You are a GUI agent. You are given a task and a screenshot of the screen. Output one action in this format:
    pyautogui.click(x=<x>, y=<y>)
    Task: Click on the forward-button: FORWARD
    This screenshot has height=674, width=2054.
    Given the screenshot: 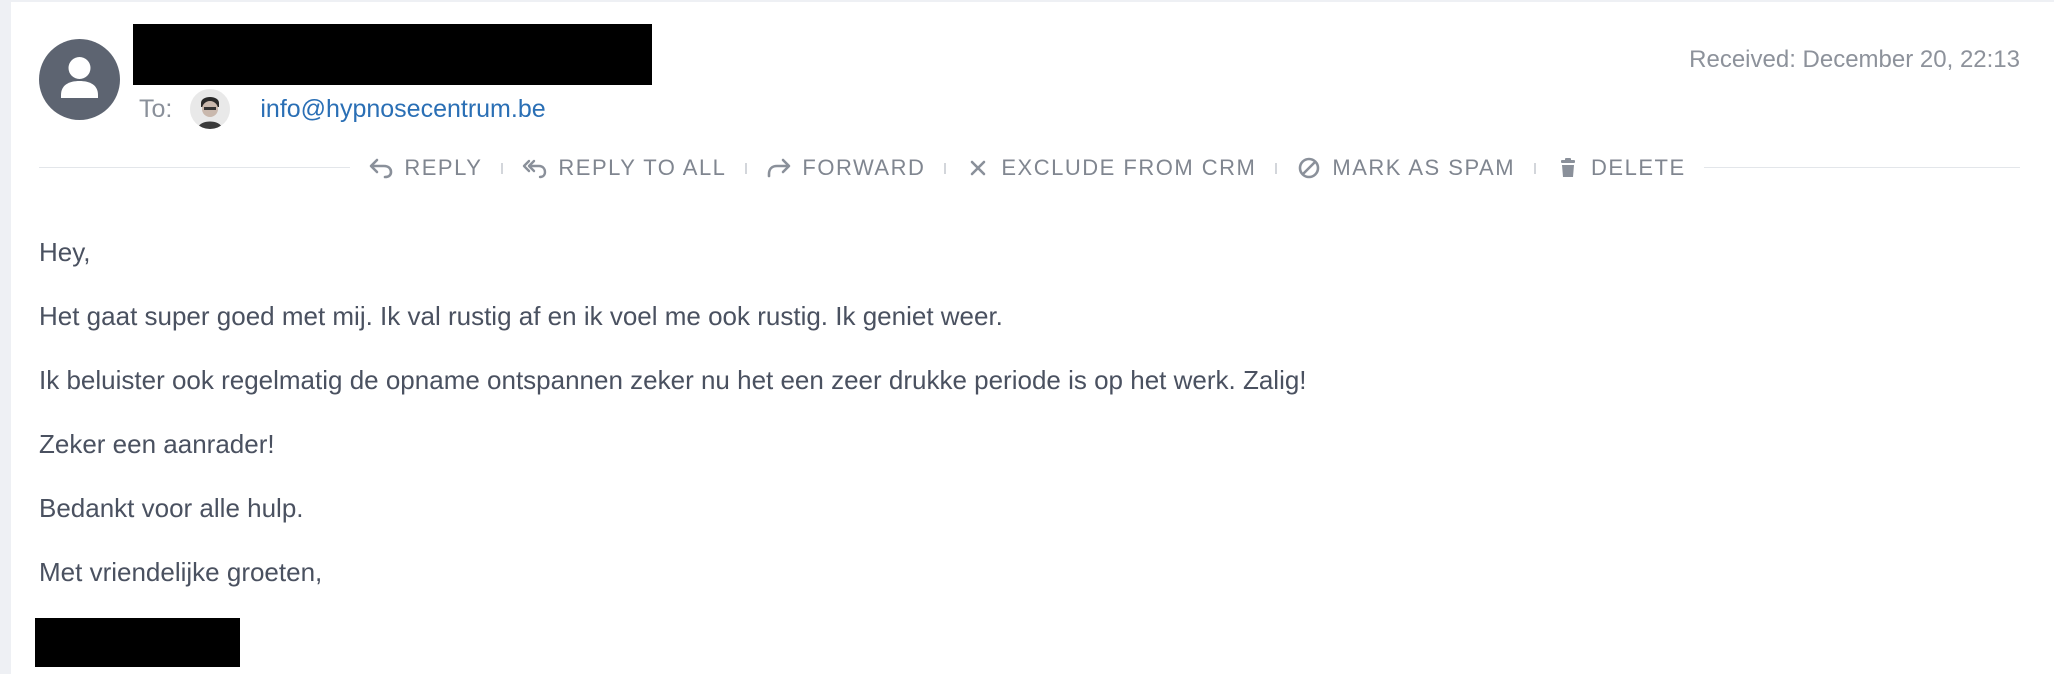 What is the action you would take?
    pyautogui.click(x=845, y=168)
    